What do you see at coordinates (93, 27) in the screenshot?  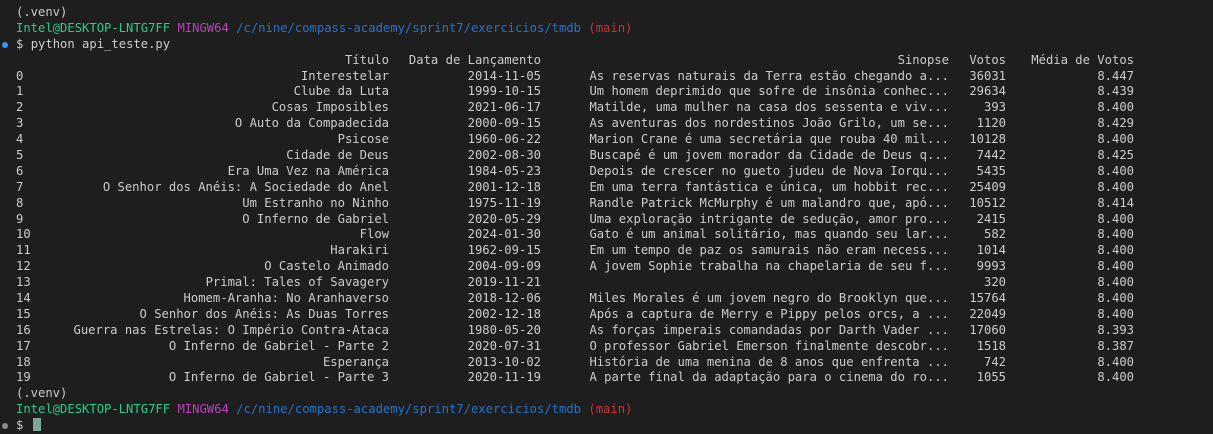 I see `prompt-user-host: Intel@DESKTOP-LNTG7FF` at bounding box center [93, 27].